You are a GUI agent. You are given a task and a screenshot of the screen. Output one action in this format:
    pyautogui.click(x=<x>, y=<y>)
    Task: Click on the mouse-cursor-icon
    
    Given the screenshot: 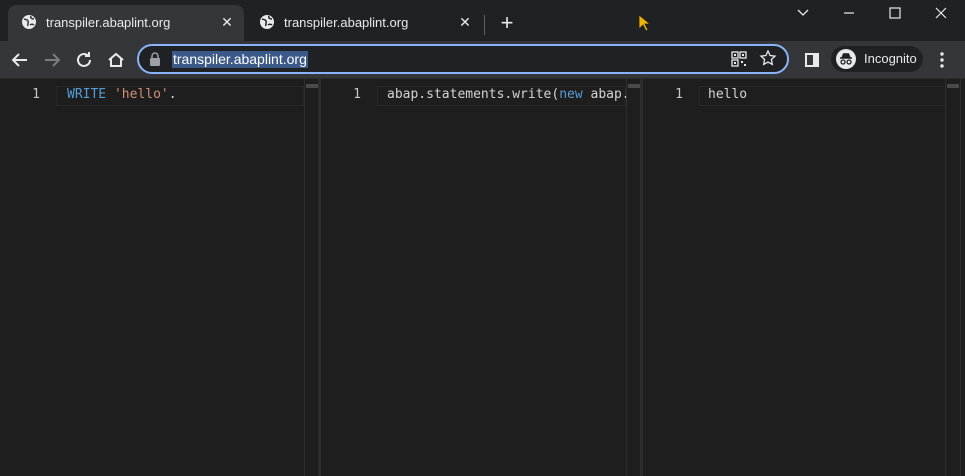 What is the action you would take?
    pyautogui.click(x=645, y=23)
    